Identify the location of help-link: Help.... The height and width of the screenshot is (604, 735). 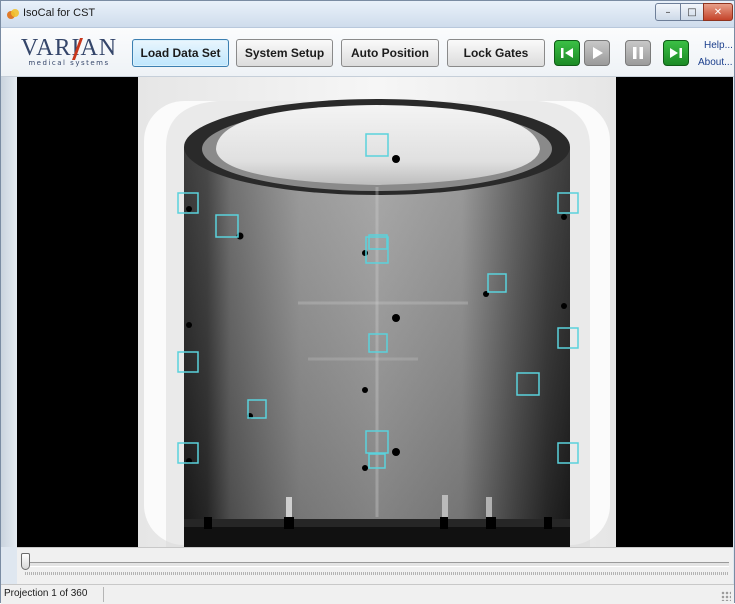
(718, 45).